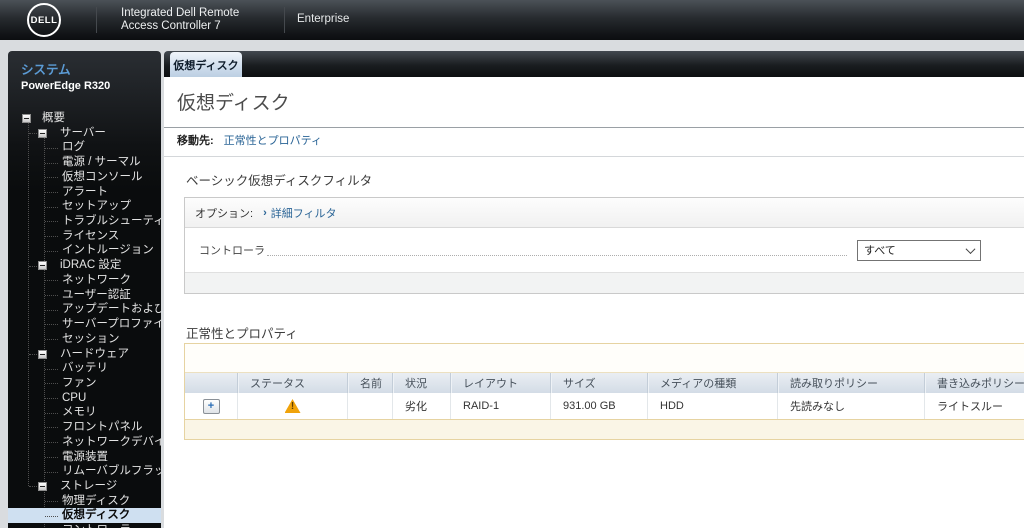  I want to click on filter-box-footer, so click(604, 282).